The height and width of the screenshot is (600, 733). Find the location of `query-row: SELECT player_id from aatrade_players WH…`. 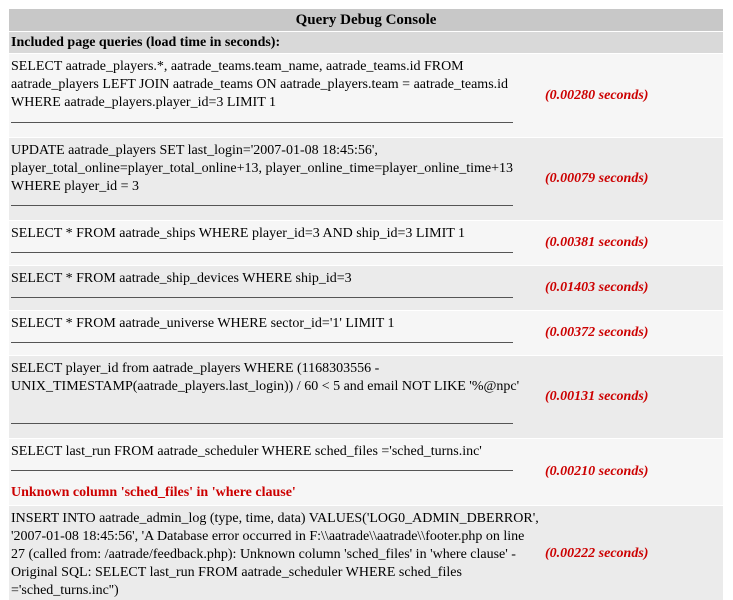

query-row: SELECT player_id from aatrade_players WH… is located at coordinates (366, 397).